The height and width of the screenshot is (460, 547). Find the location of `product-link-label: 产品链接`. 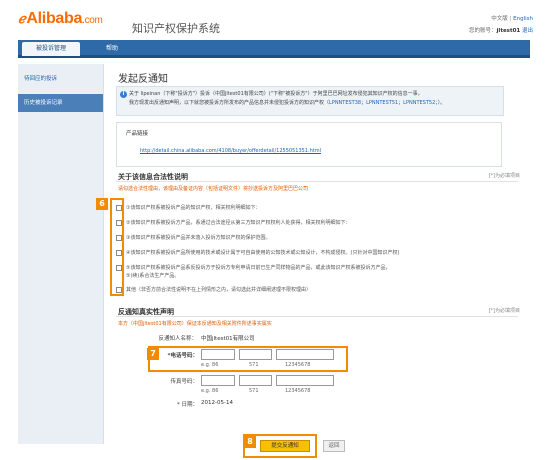

product-link-label: 产品链接 is located at coordinates (137, 134).